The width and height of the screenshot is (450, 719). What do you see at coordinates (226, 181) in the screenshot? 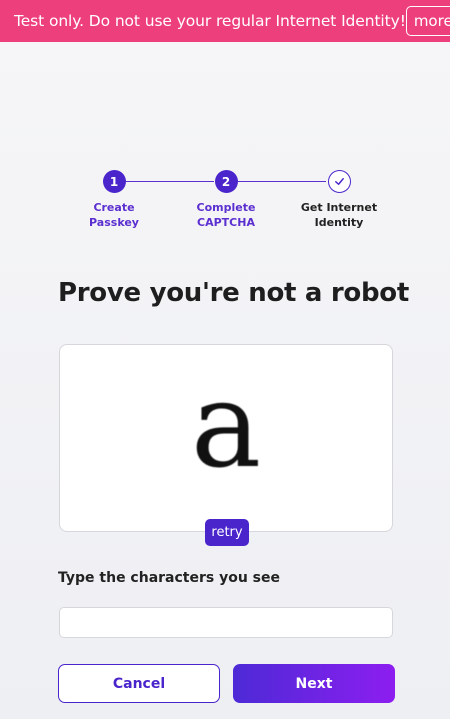
I see `step-2-indicator: 2` at bounding box center [226, 181].